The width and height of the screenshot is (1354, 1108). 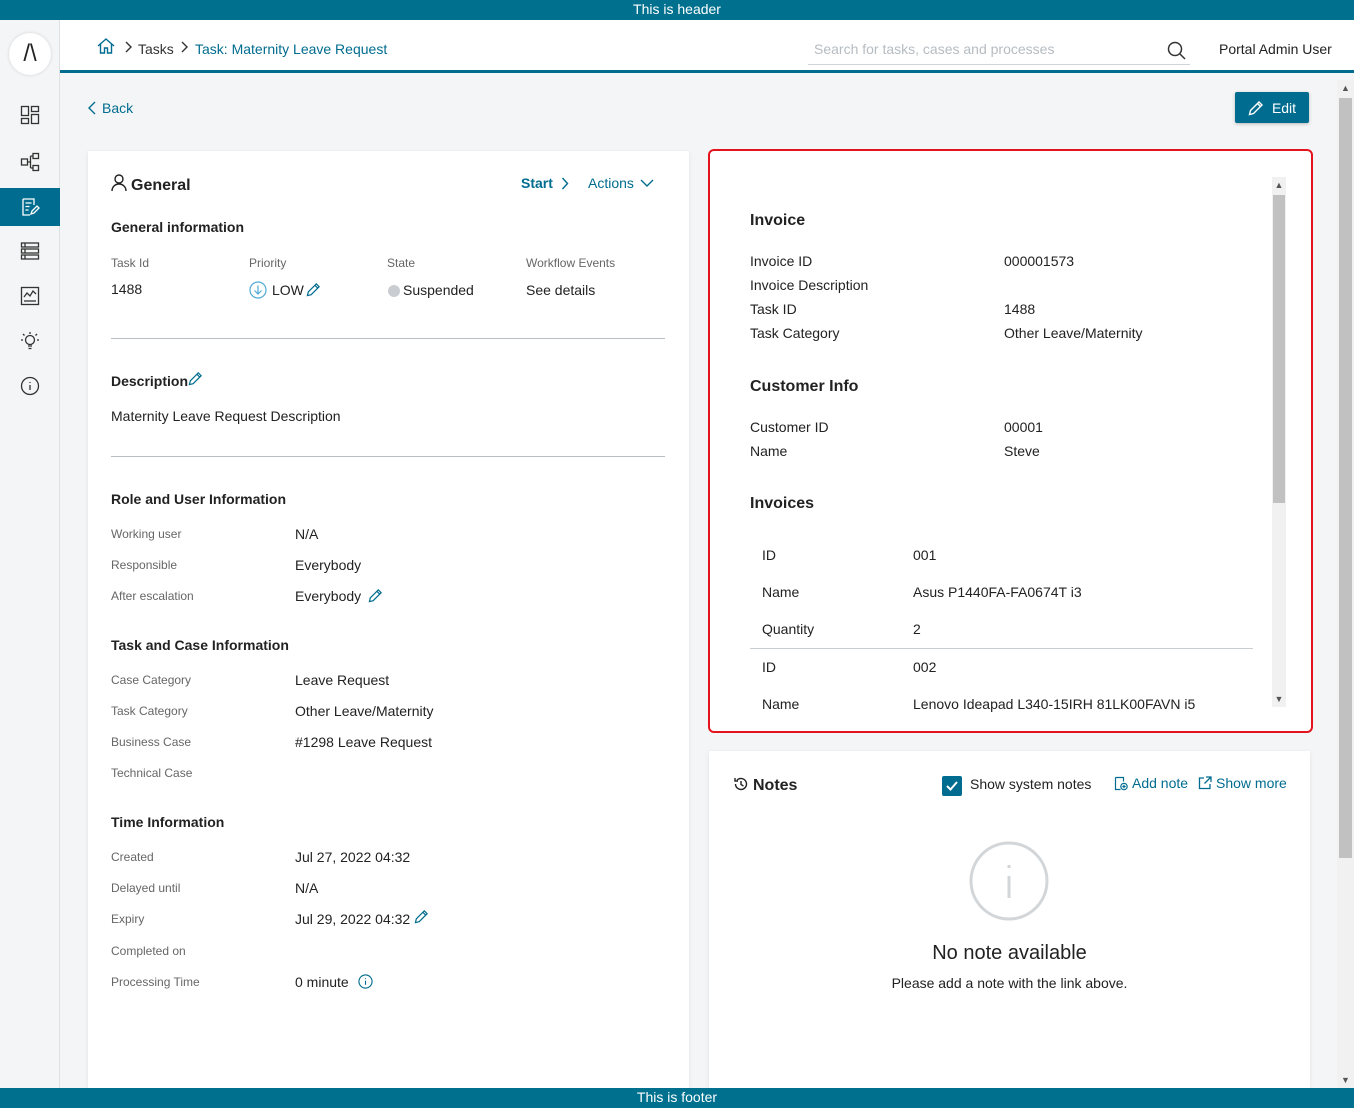 I want to click on cases-icon, so click(x=30, y=251).